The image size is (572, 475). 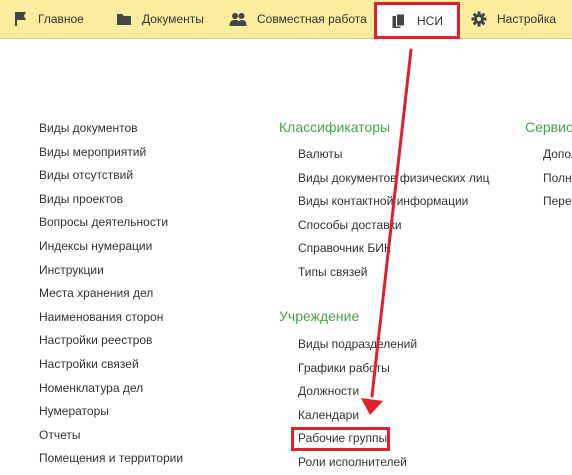 I want to click on flag-icon, so click(x=21, y=19).